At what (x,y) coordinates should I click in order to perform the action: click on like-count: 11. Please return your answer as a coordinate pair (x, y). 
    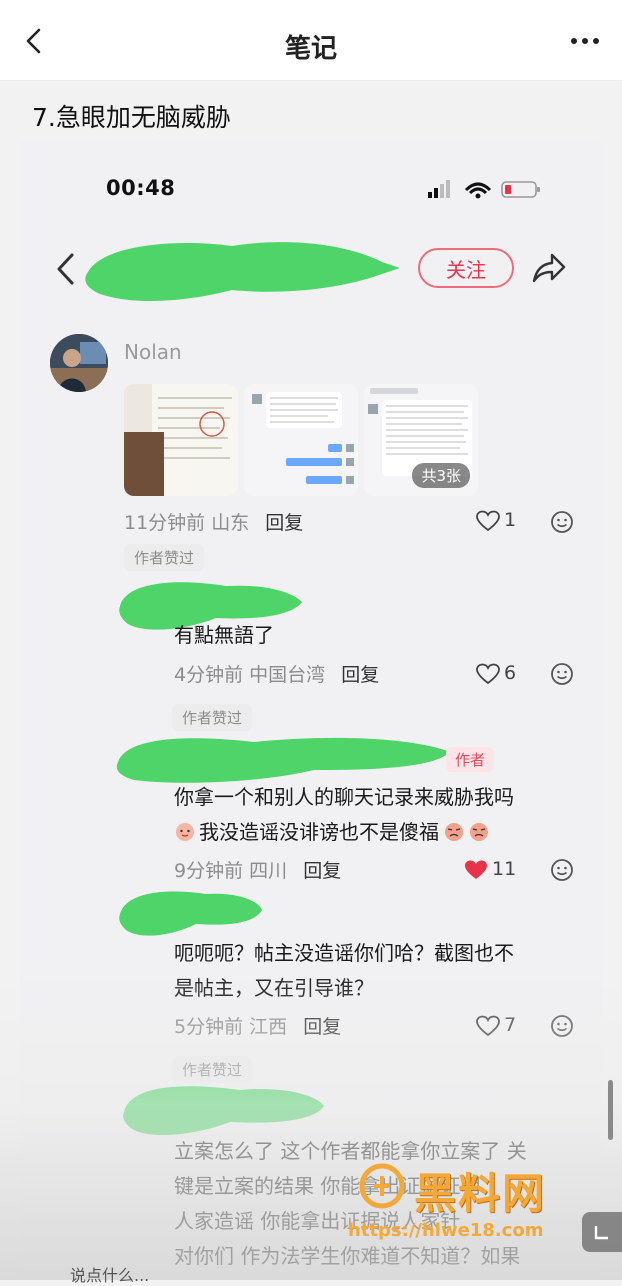
    Looking at the image, I should click on (504, 869).